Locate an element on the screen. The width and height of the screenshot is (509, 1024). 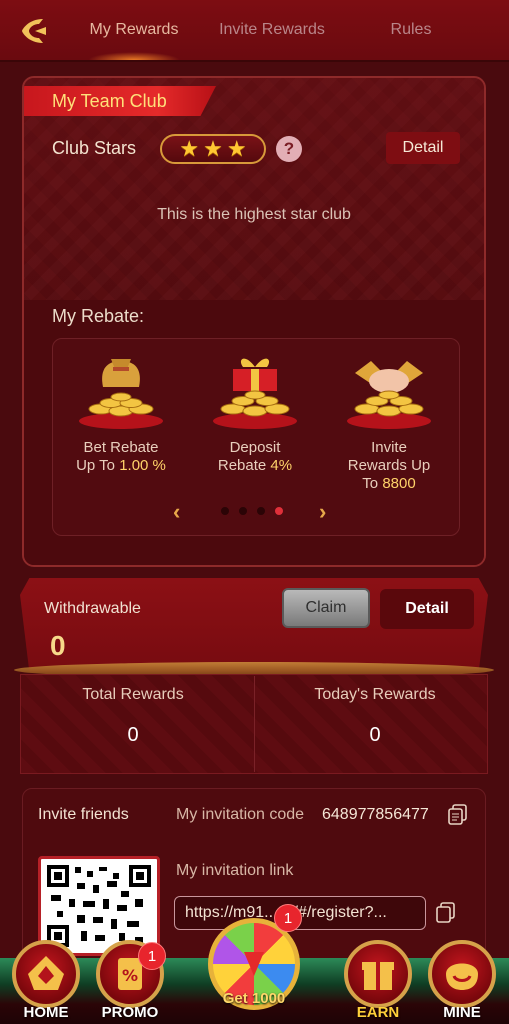
today-rewards-value: 0 is located at coordinates (375, 735).